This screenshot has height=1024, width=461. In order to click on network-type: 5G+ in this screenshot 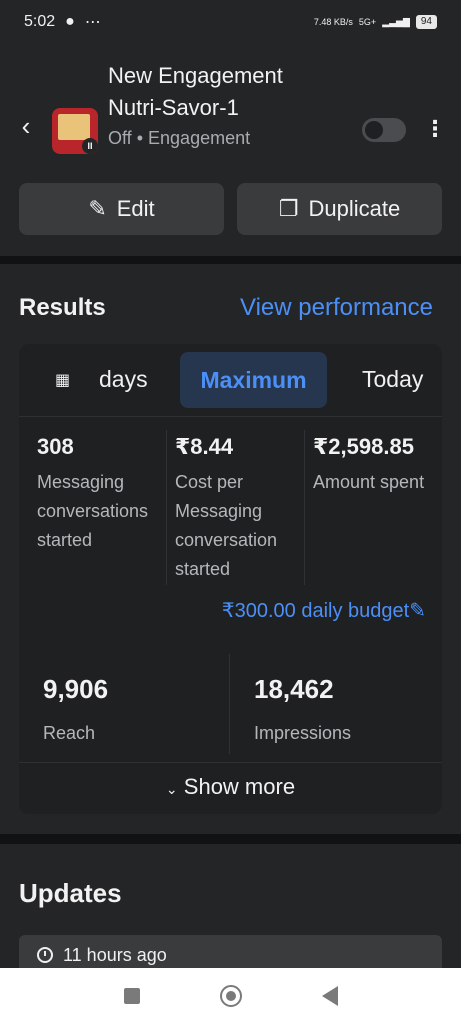, I will do `click(367, 22)`.